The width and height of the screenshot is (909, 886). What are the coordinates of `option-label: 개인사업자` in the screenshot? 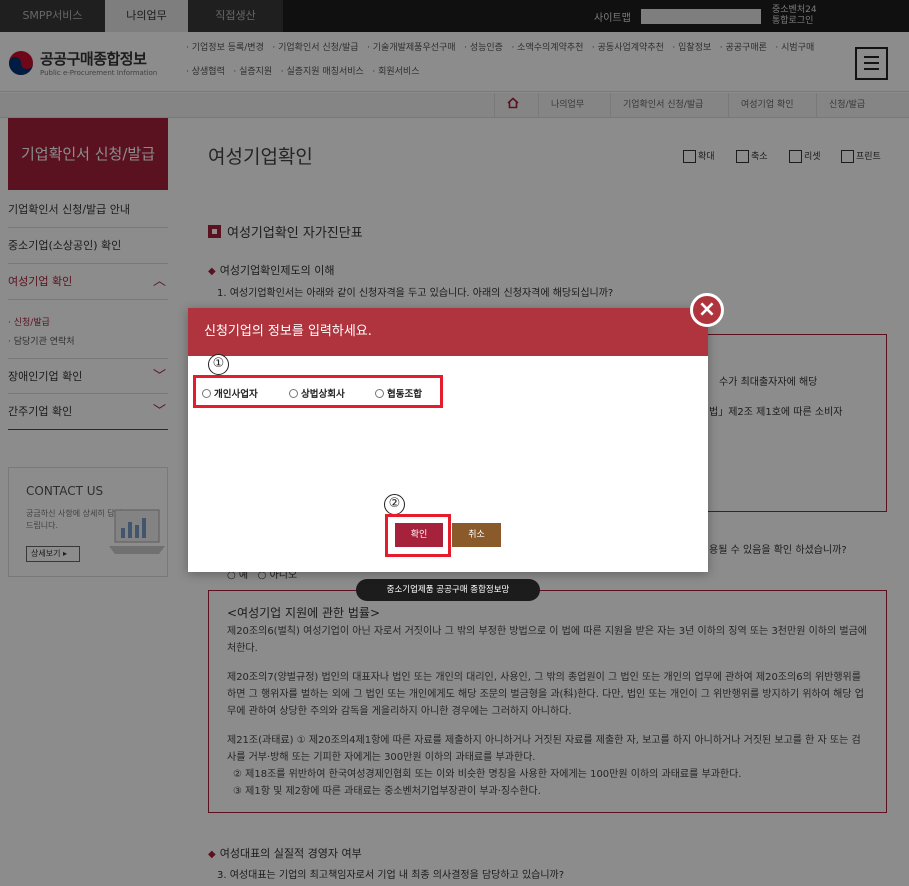 It's located at (236, 394).